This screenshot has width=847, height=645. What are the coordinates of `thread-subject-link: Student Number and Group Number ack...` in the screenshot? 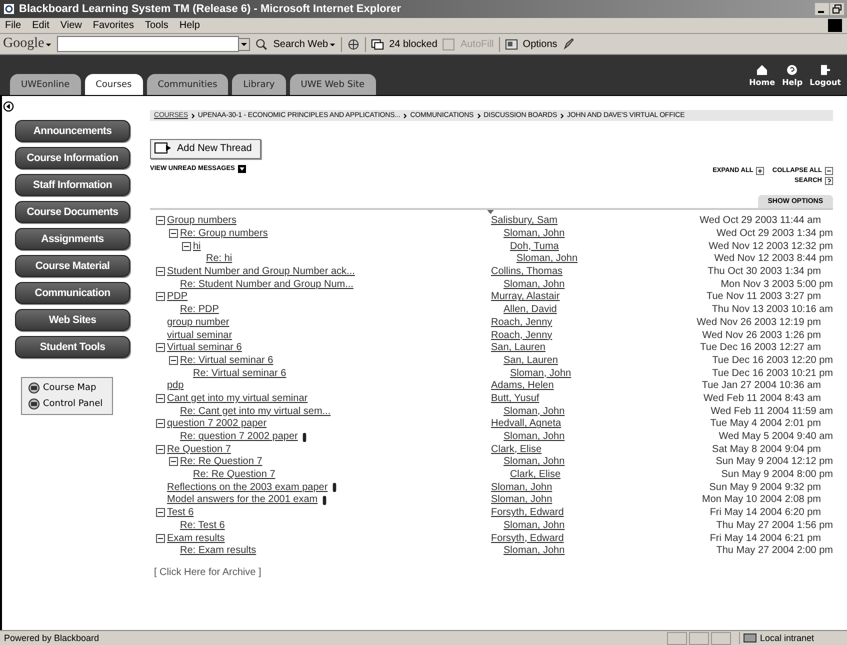 It's located at (261, 272).